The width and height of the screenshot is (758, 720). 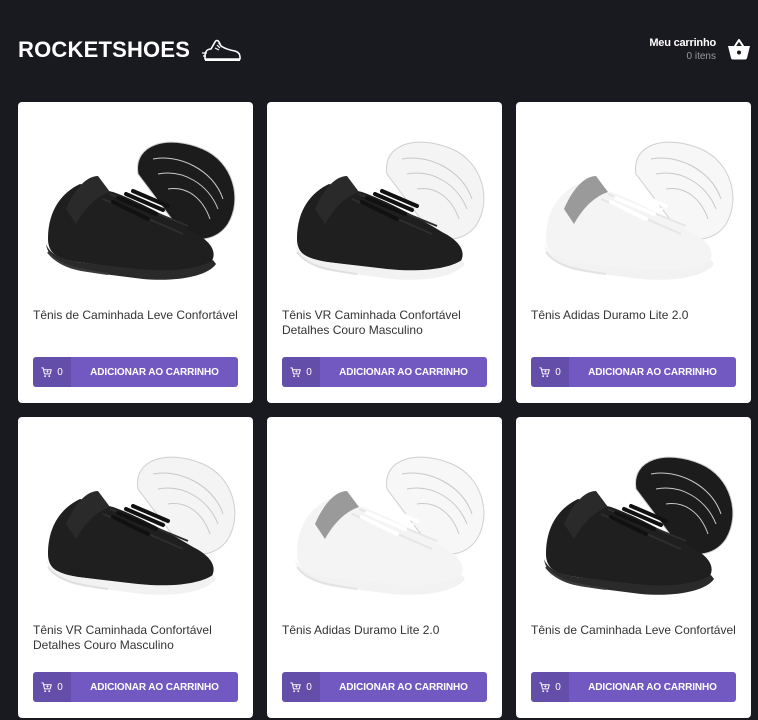 I want to click on shoe-logo-icon, so click(x=221, y=50).